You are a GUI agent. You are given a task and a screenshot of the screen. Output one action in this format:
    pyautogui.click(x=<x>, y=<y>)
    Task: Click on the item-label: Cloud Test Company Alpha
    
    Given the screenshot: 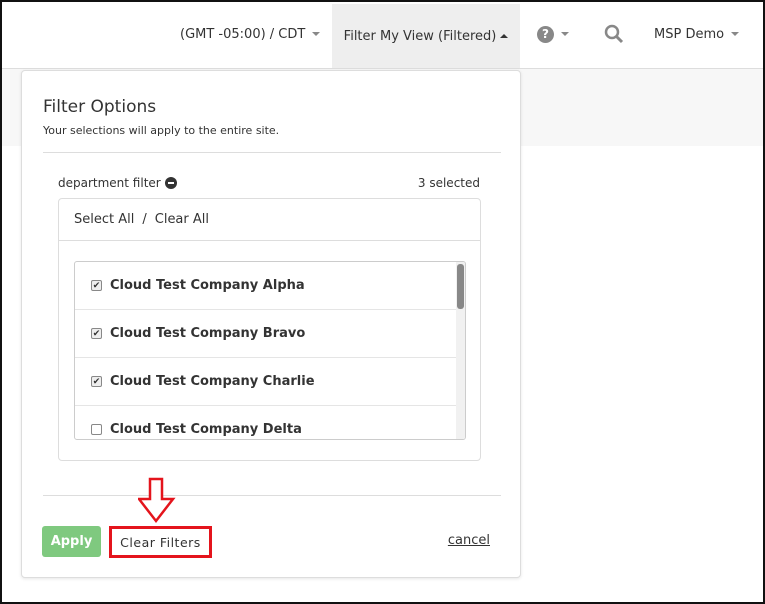 What is the action you would take?
    pyautogui.click(x=207, y=285)
    